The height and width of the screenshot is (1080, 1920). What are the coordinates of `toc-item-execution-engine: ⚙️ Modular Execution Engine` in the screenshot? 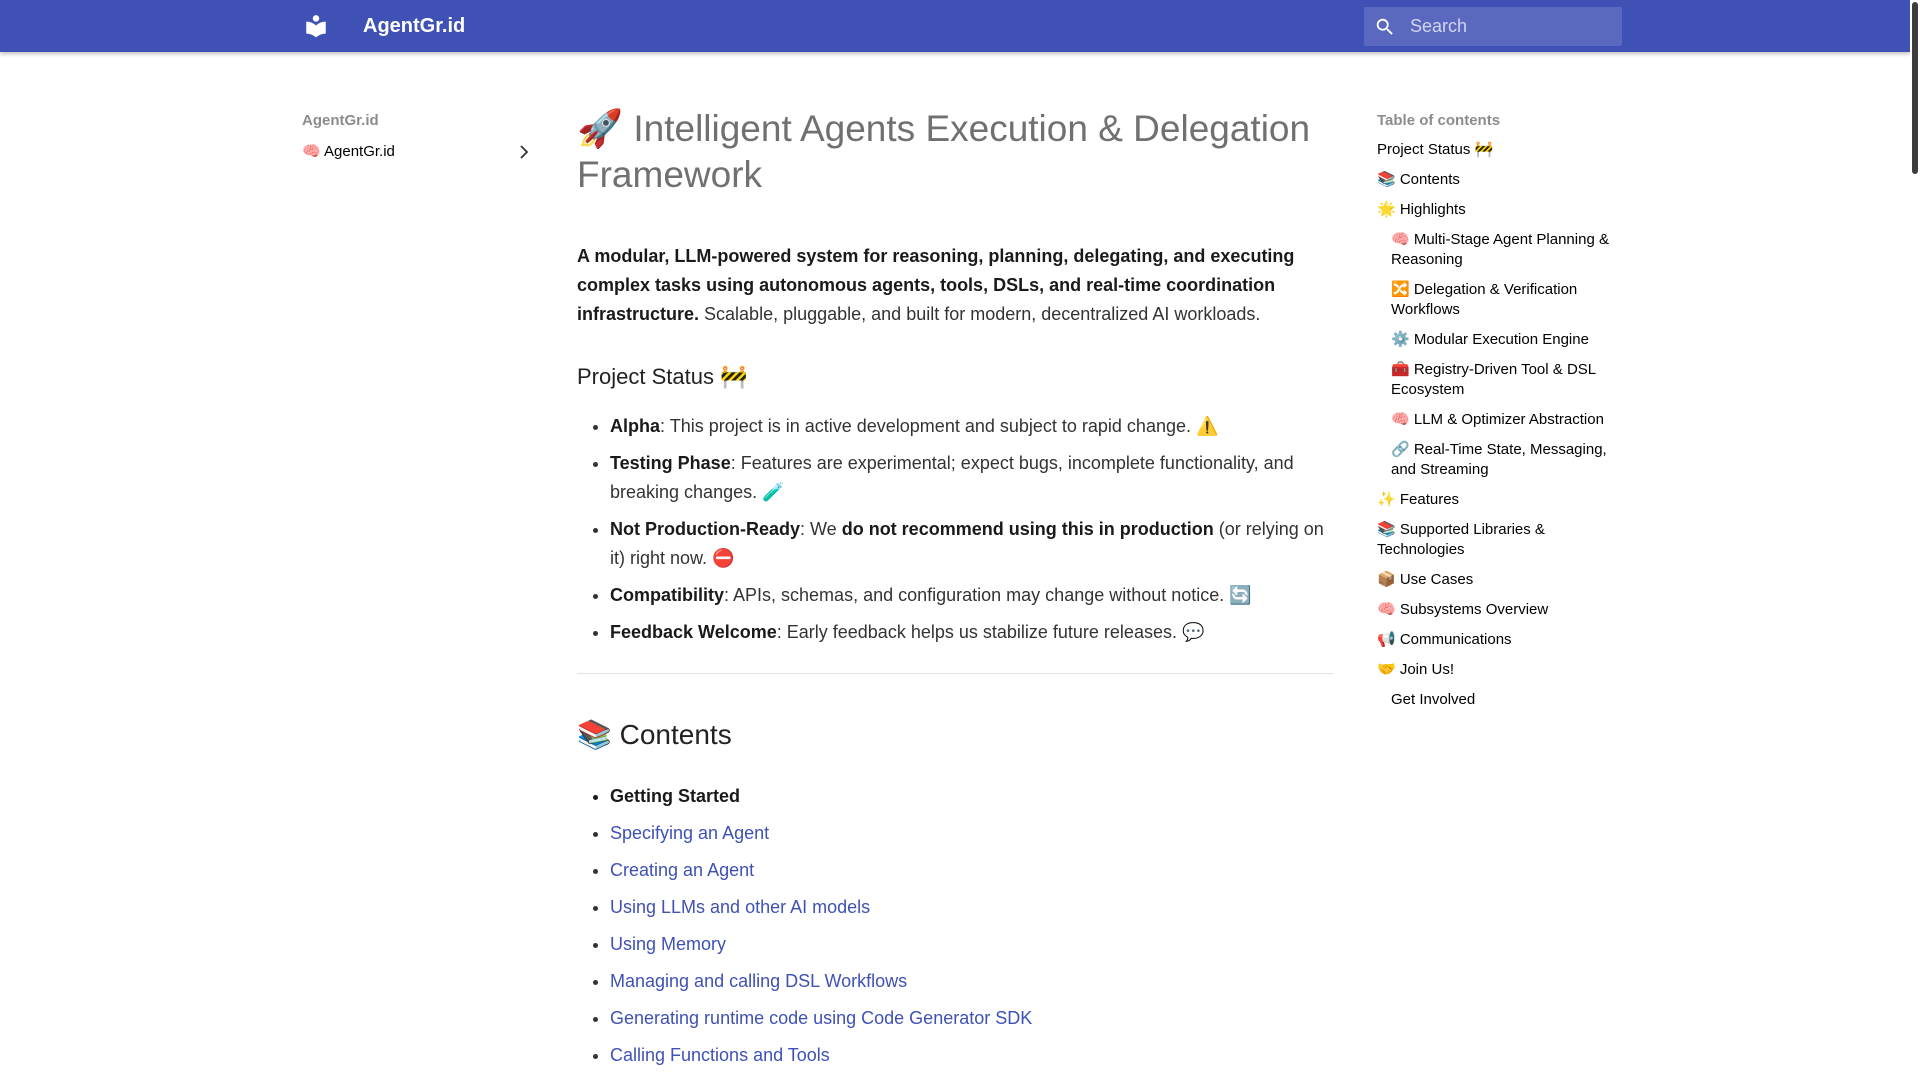 It's located at (1493, 340).